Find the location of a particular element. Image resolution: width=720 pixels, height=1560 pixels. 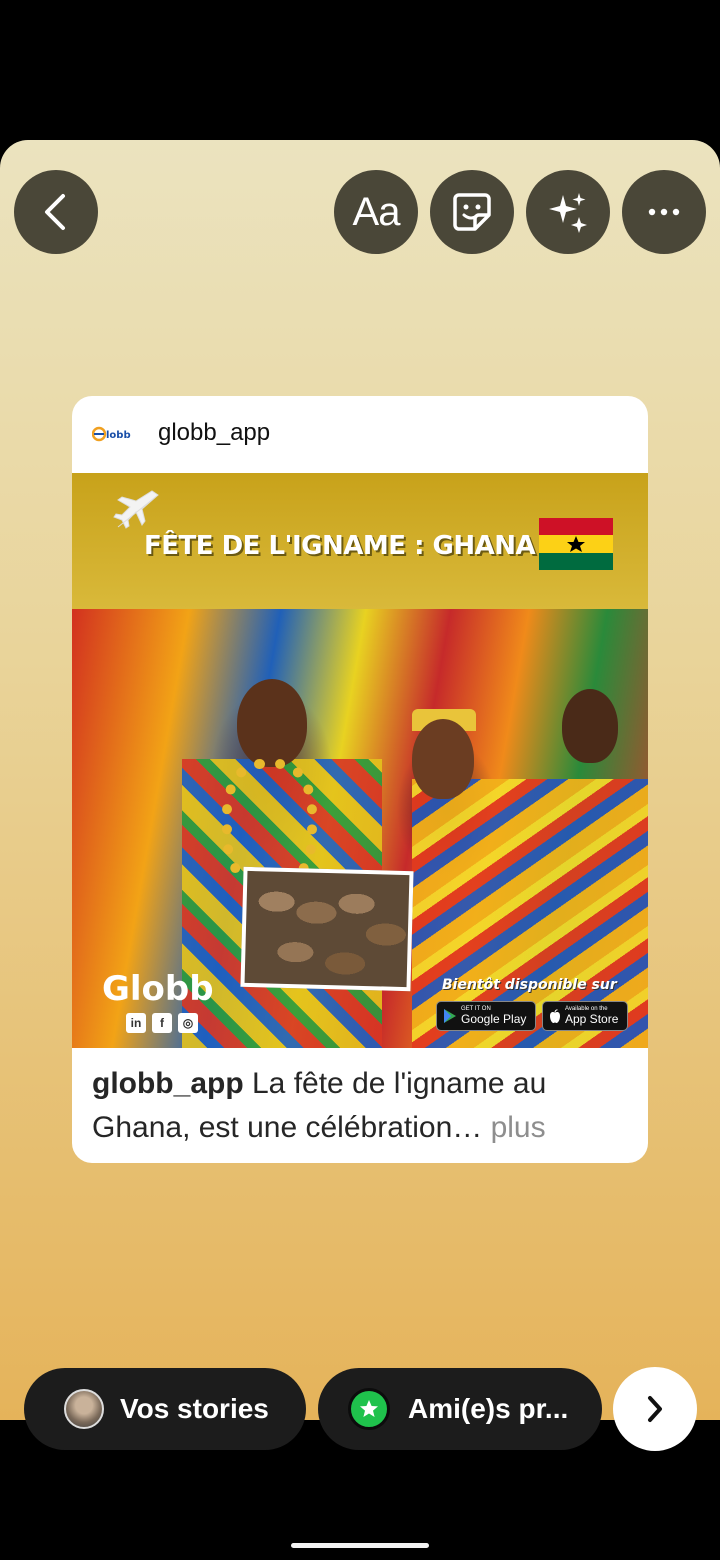

google-play-badge: GET IT ON Google Play is located at coordinates (486, 1016).